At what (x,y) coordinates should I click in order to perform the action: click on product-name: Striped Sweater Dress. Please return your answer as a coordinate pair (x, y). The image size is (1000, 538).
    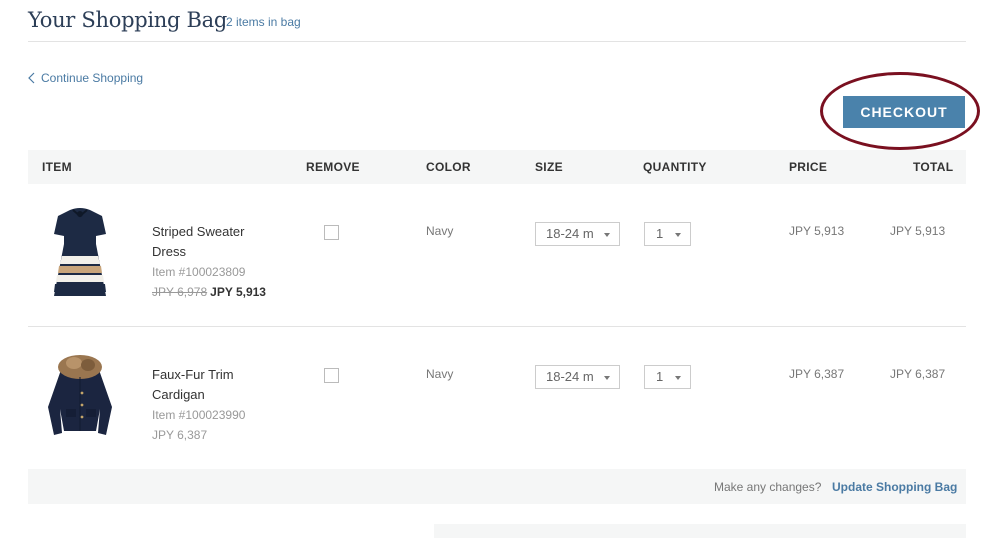
    Looking at the image, I should click on (212, 242).